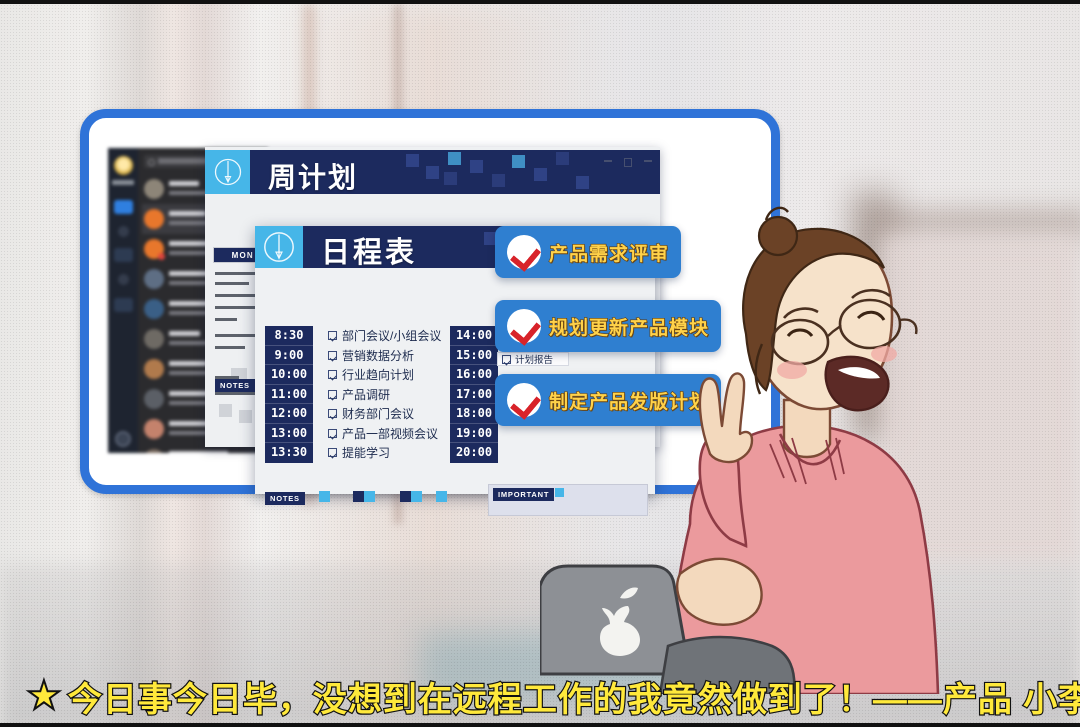 The width and height of the screenshot is (1080, 727). I want to click on morning-time-column: 8:30 9:00 10:00 11:00 12:00 13:00 13:30, so click(289, 394).